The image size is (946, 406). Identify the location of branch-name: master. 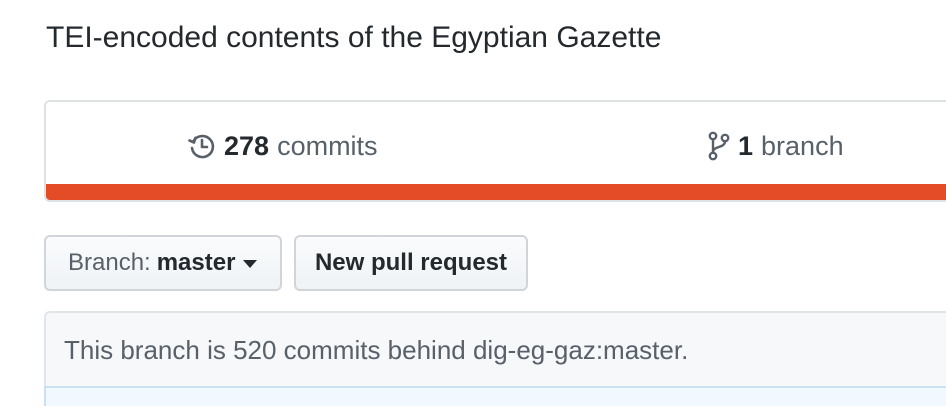
(196, 262).